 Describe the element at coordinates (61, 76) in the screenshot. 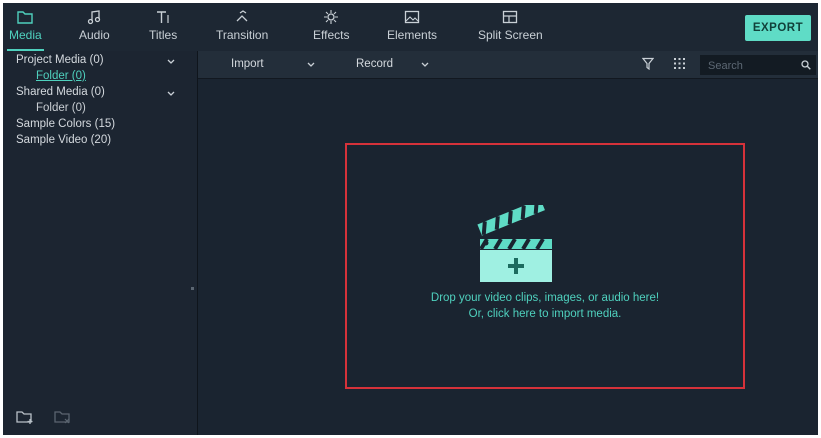

I see `sidebar-item-project-folder: Folder (0)` at that location.